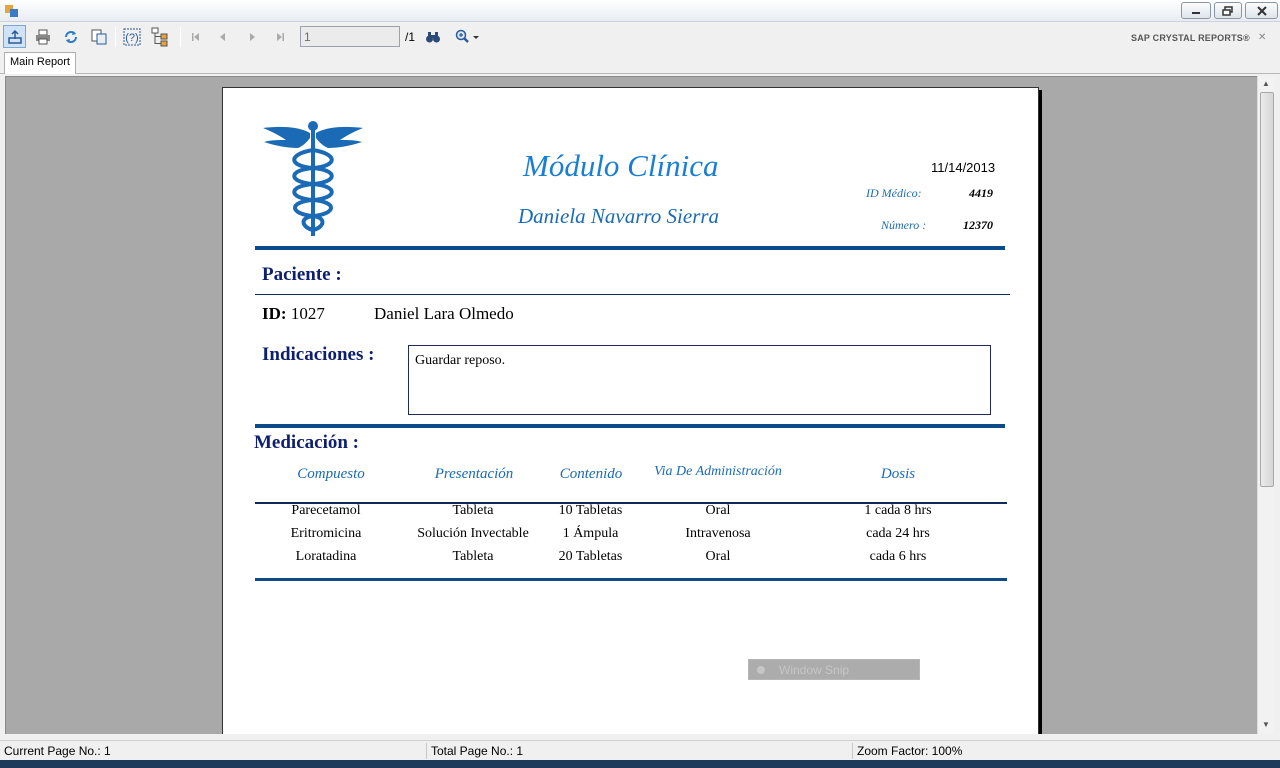 Image resolution: width=1280 pixels, height=768 pixels. I want to click on report-date: 11/14/2013, so click(963, 167).